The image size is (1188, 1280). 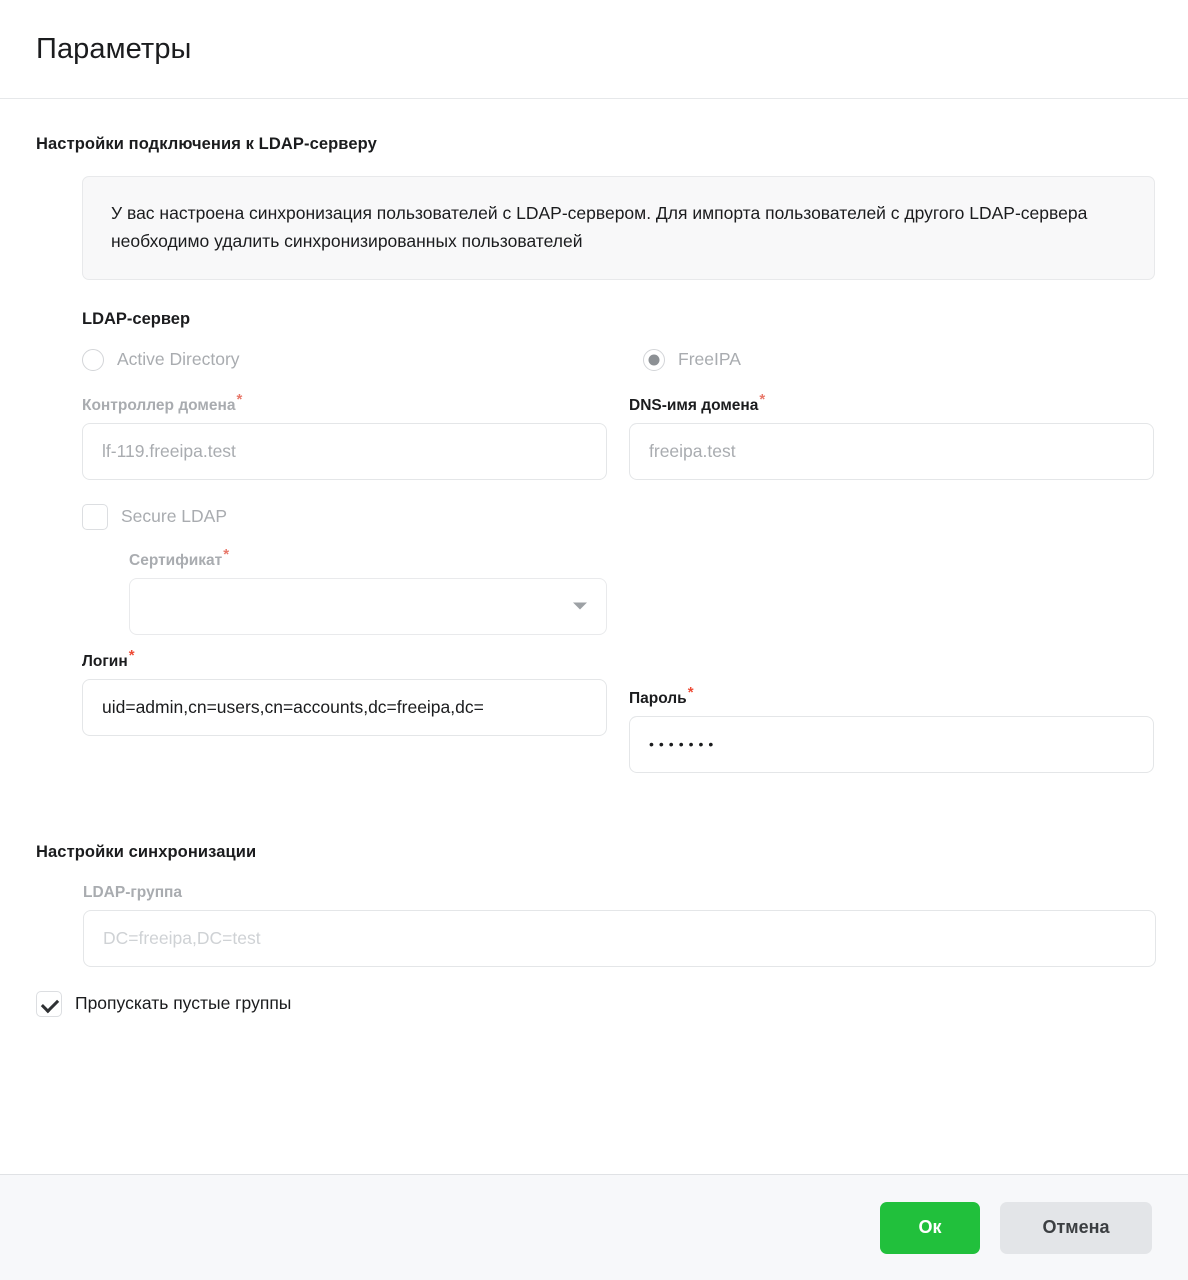 I want to click on certificate-select, so click(x=368, y=606).